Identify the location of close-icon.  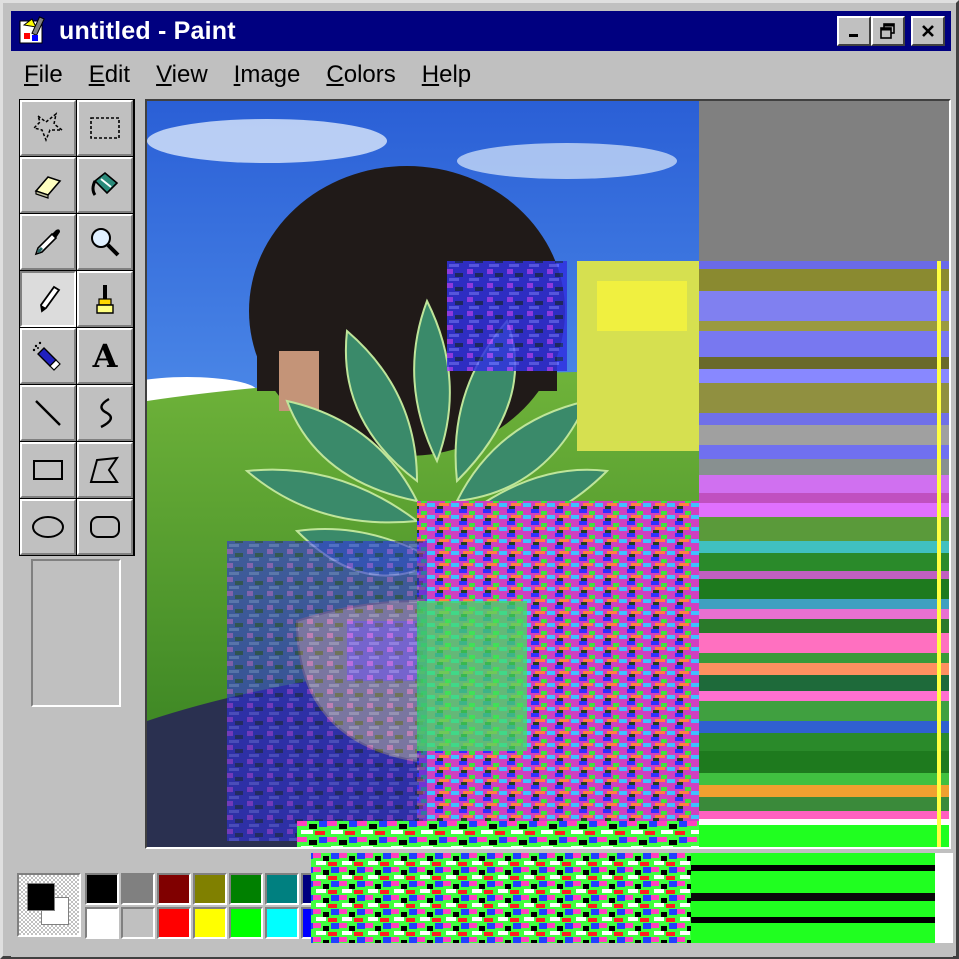
(928, 31).